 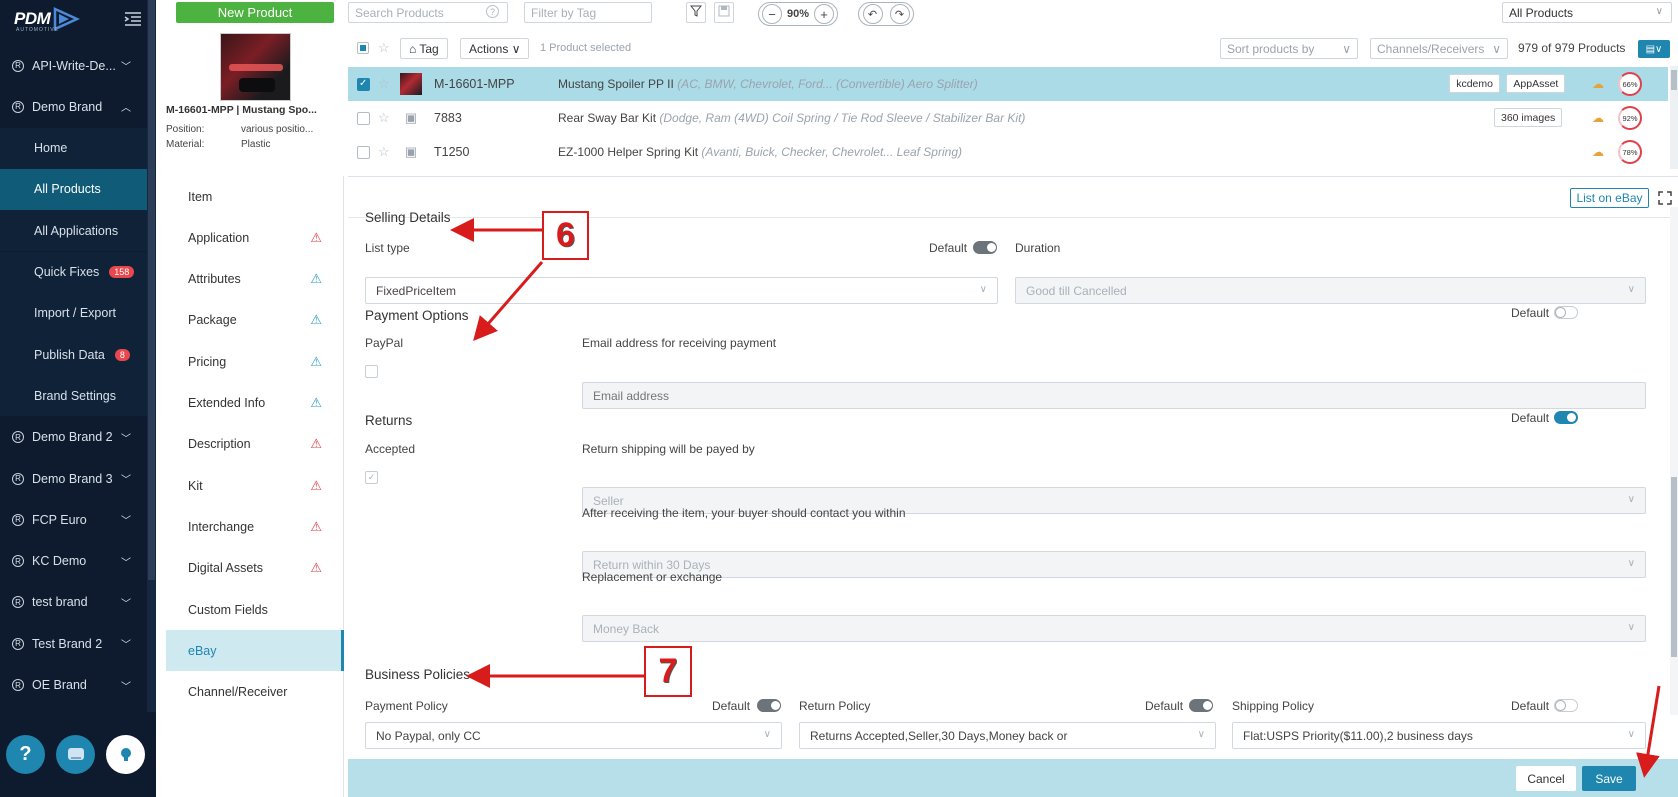 What do you see at coordinates (1114, 395) in the screenshot?
I see `email-input` at bounding box center [1114, 395].